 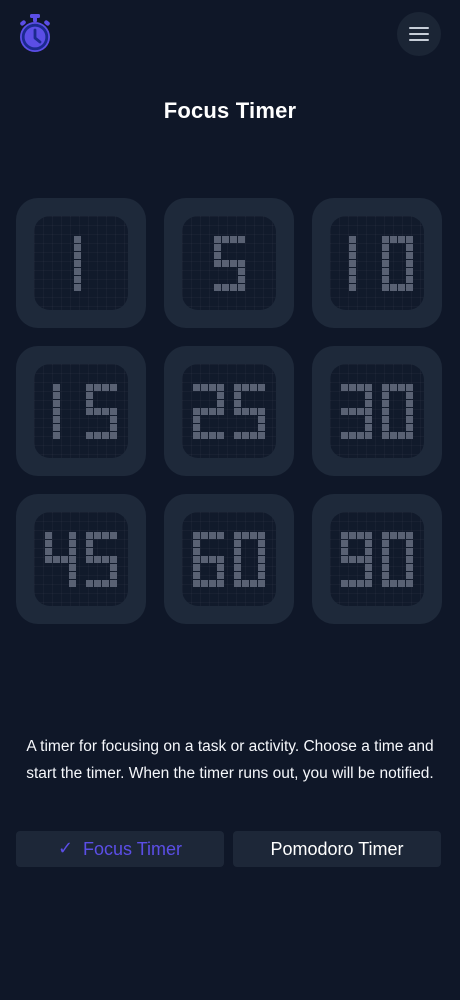 I want to click on pomodoro-timer-button: Pomodoro Timer, so click(x=337, y=849).